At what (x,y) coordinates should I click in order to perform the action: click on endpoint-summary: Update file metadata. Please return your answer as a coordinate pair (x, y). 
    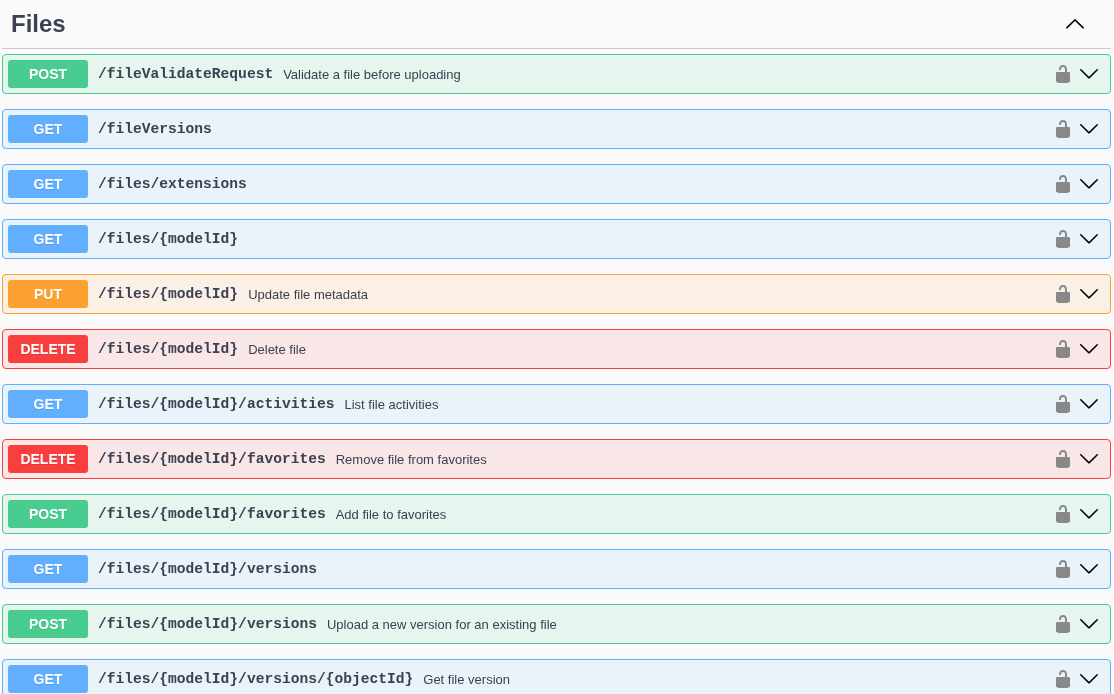
    Looking at the image, I should click on (308, 294).